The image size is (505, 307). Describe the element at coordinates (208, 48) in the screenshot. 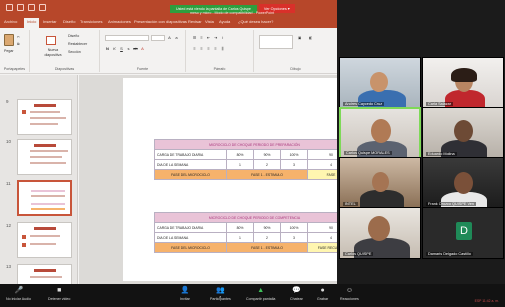

I see `align-right-icon: ≡` at that location.